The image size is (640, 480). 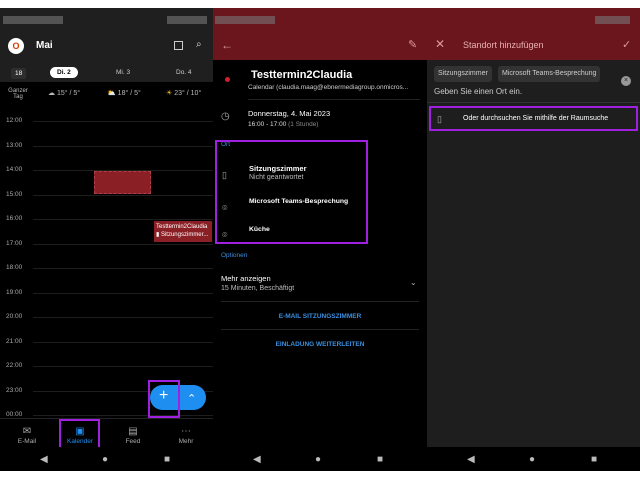 What do you see at coordinates (14, 341) in the screenshot?
I see `hour-label: 21:00` at bounding box center [14, 341].